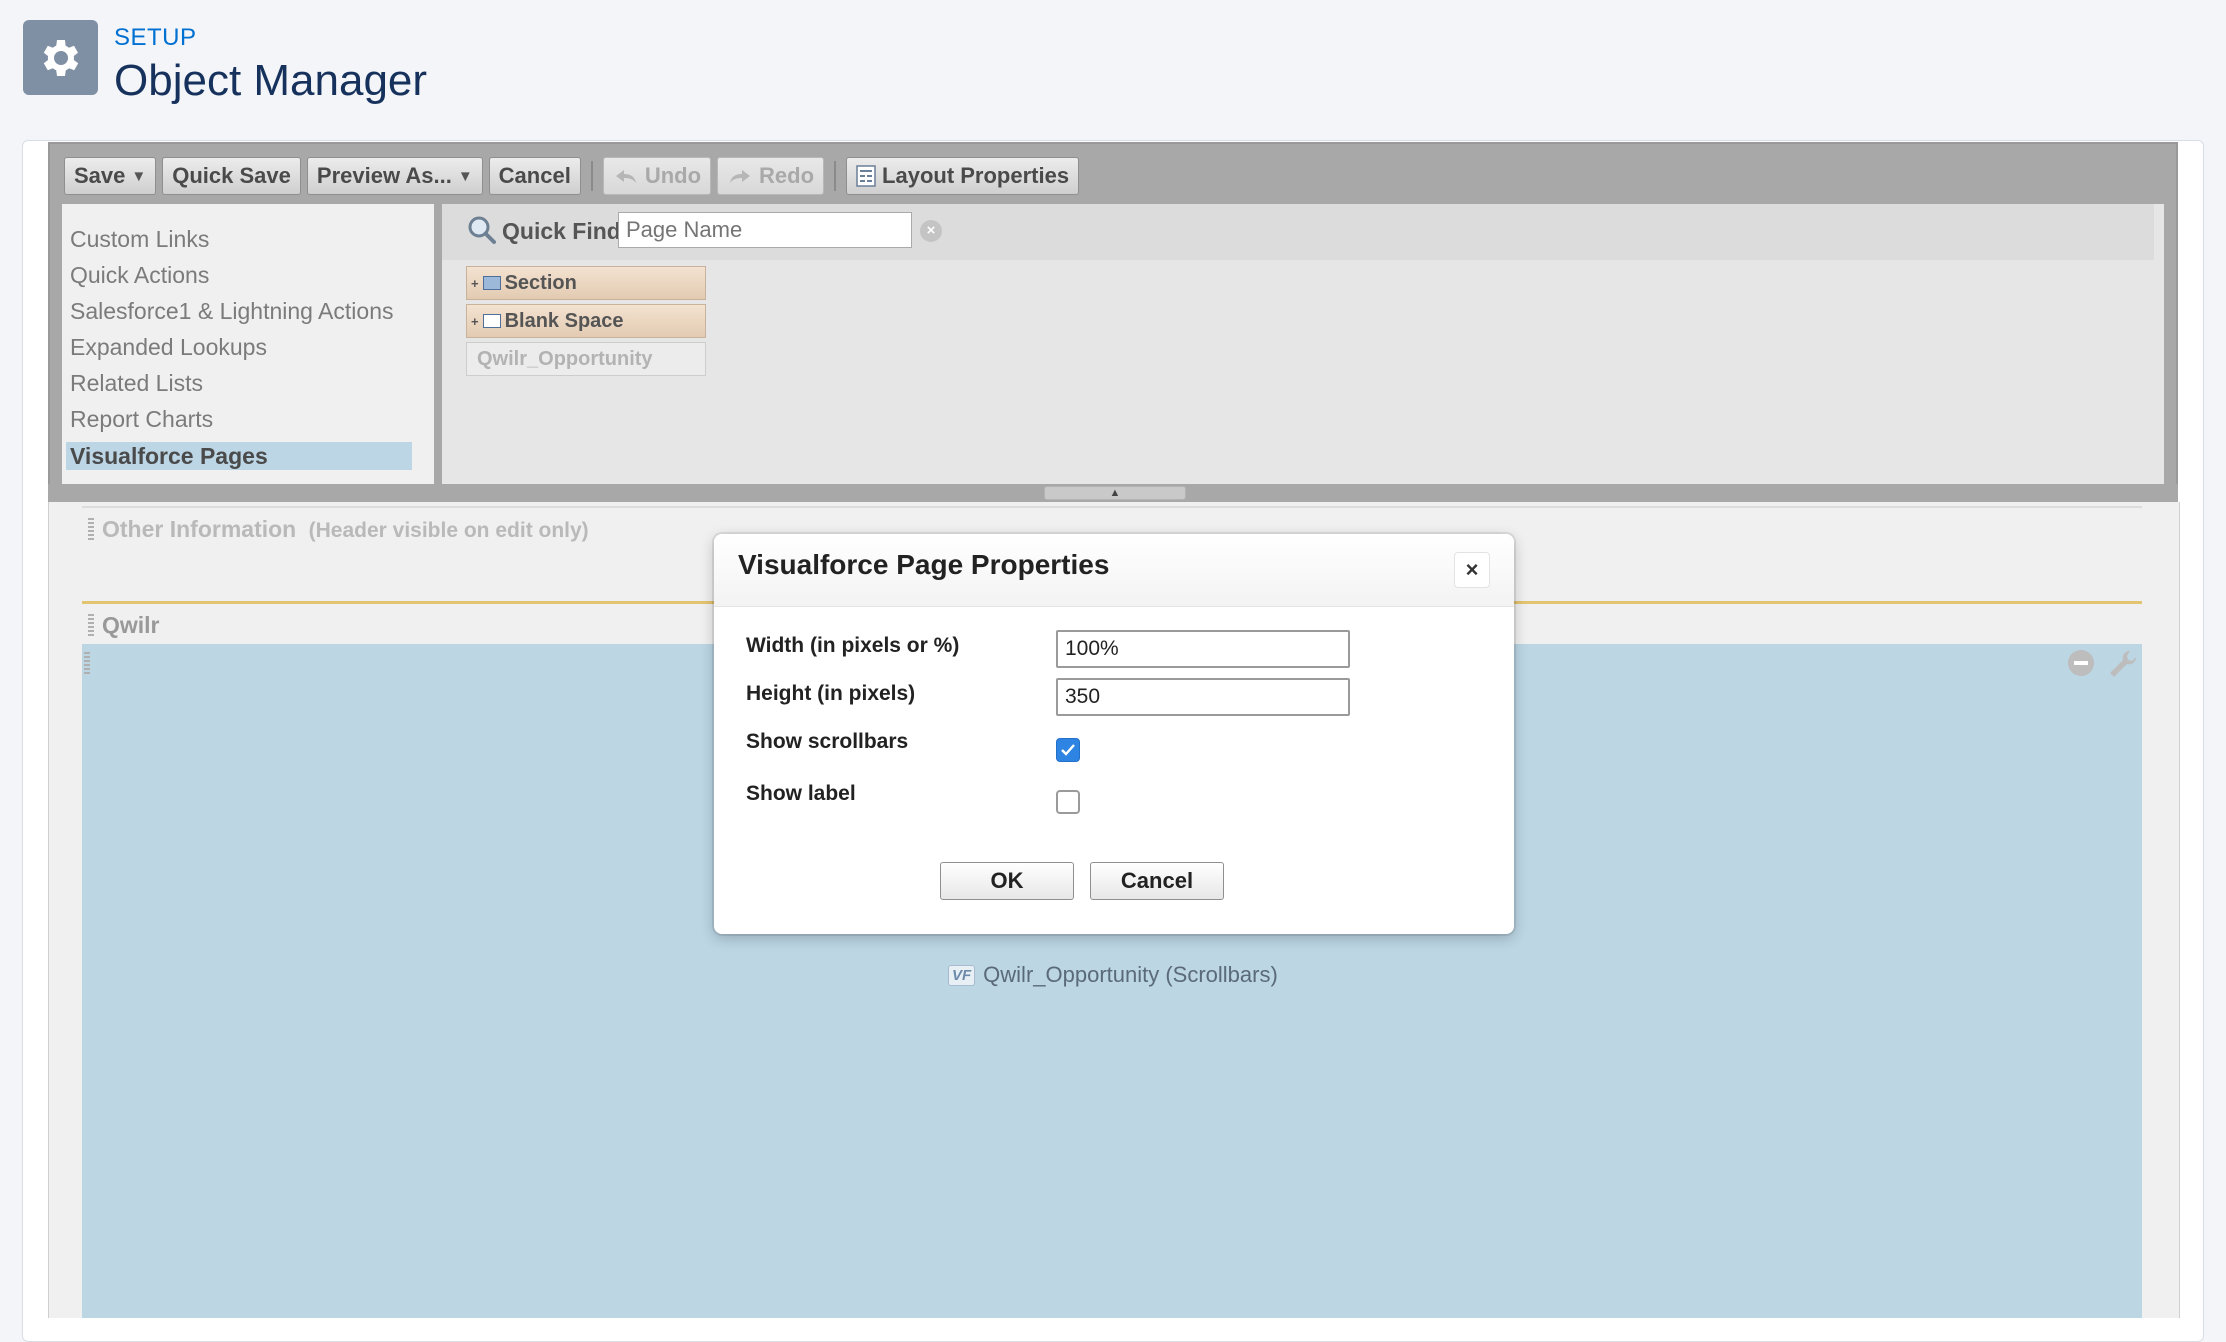 The height and width of the screenshot is (1342, 2226). I want to click on layout-properties-button: Layout Properties, so click(963, 176).